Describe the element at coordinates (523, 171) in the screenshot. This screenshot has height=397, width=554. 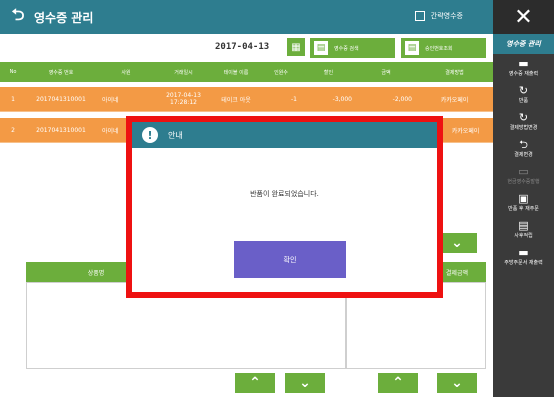
I see `card-icon: ▭` at that location.